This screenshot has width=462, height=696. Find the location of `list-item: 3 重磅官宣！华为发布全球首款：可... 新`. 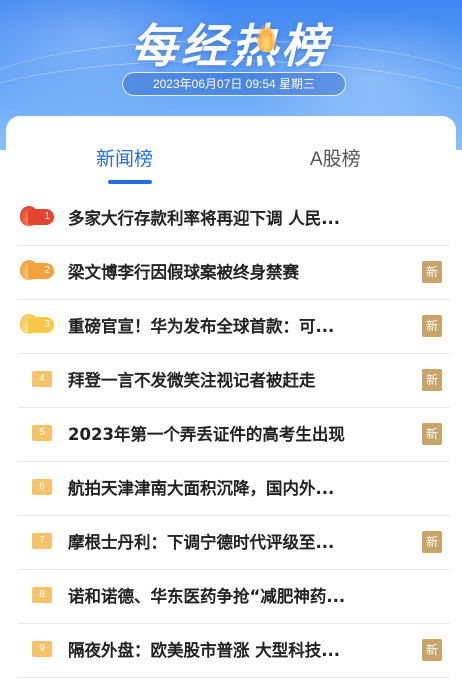

list-item: 3 重磅官宣！华为发布全球首款：可... 新 is located at coordinates (234, 327).